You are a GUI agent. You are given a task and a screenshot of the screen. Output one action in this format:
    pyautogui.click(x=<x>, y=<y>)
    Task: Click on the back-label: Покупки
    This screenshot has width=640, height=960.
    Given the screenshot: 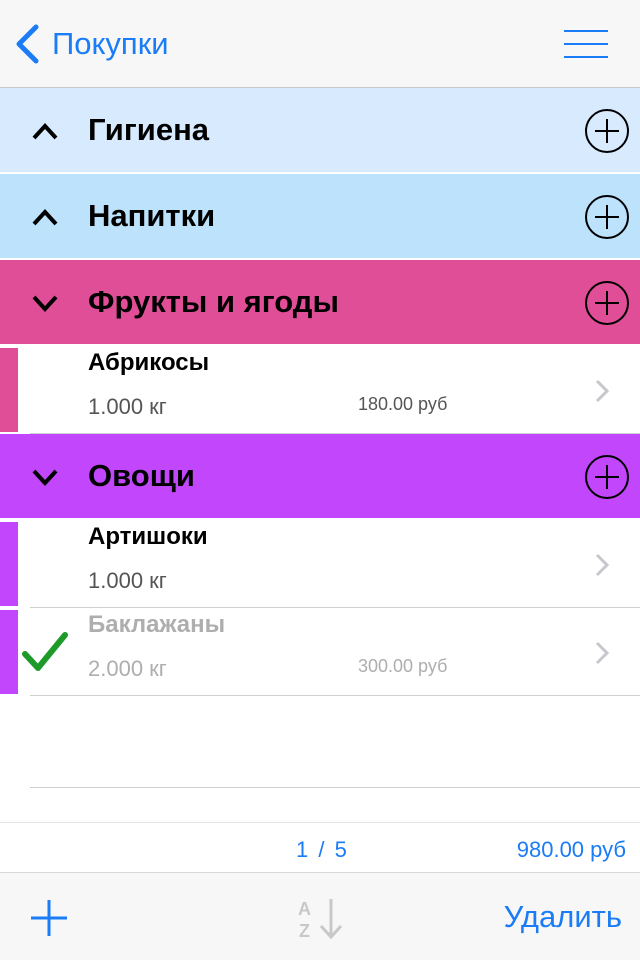 What is the action you would take?
    pyautogui.click(x=110, y=43)
    